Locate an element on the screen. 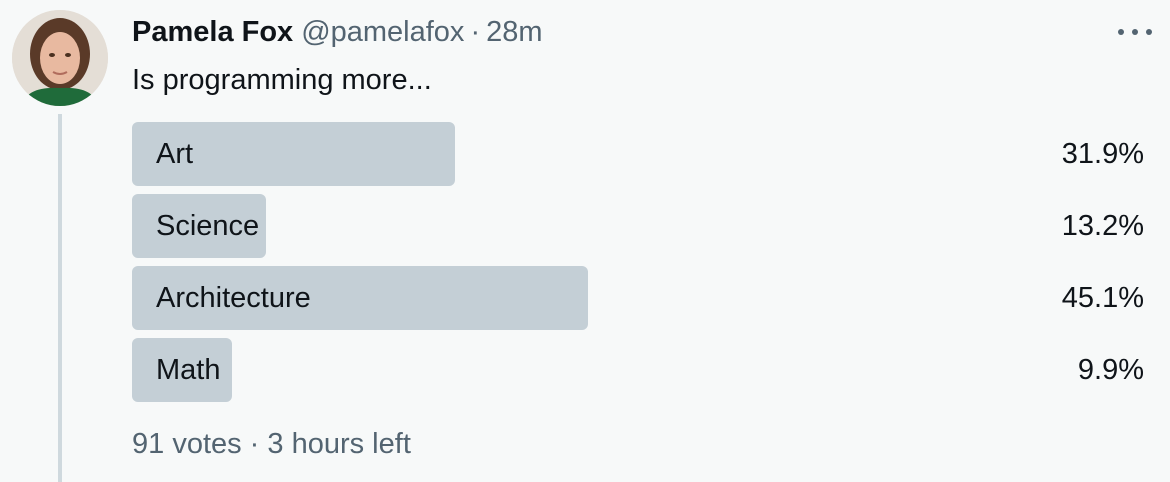 The width and height of the screenshot is (1170, 482). poll-option-percent: 9.9% is located at coordinates (1110, 370).